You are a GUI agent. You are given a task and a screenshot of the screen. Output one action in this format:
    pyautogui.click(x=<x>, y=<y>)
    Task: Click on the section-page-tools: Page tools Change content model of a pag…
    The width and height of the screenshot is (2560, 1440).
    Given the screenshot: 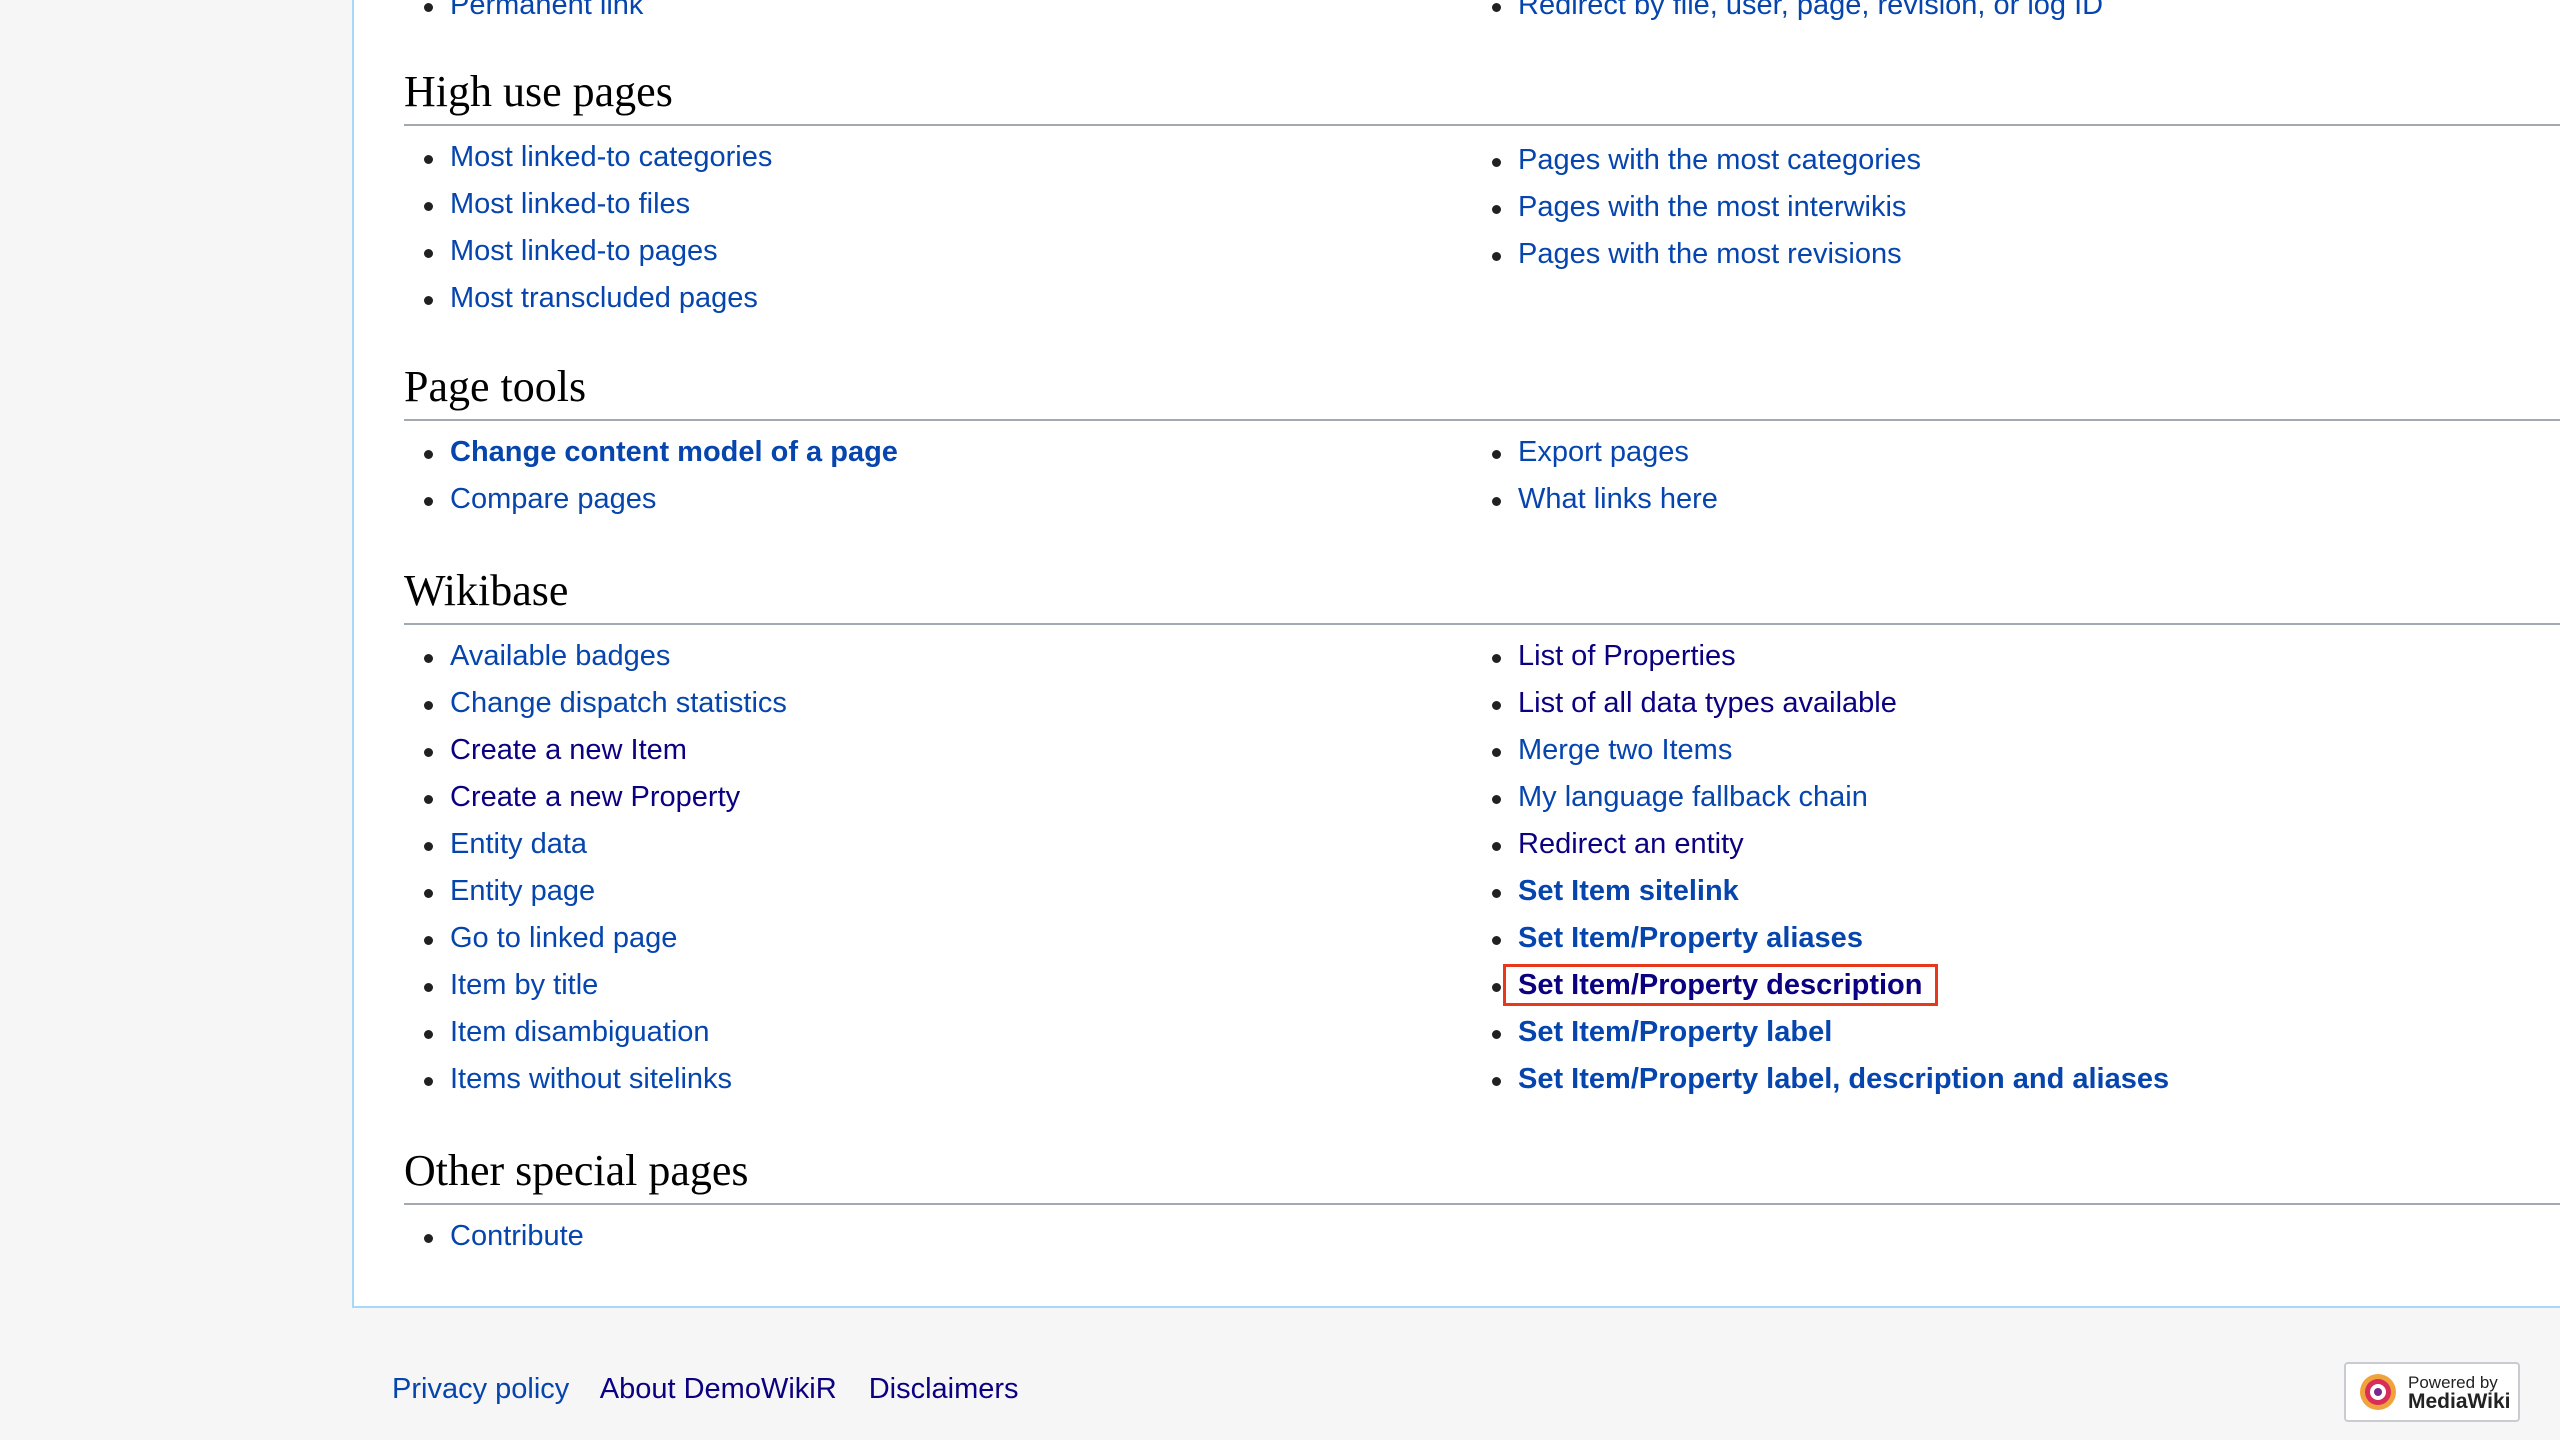 What is the action you would take?
    pyautogui.click(x=1482, y=438)
    